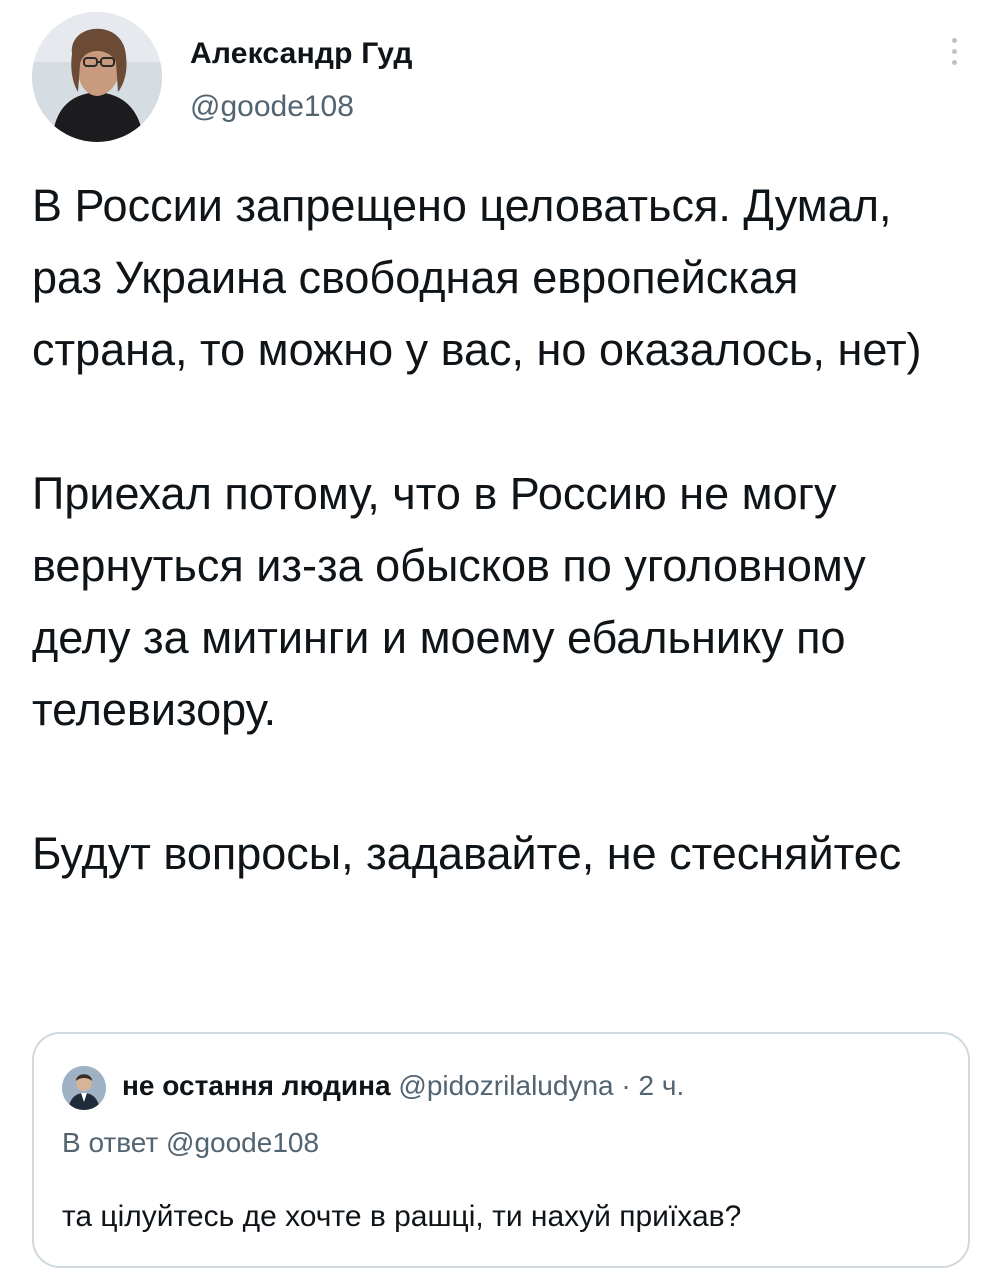 The height and width of the screenshot is (1280, 1001). What do you see at coordinates (301, 54) in the screenshot?
I see `author-name: Александр Гуд` at bounding box center [301, 54].